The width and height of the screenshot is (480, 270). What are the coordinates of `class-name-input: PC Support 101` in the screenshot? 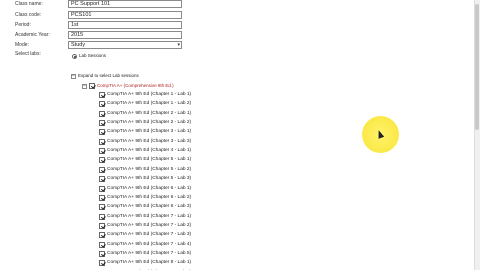 It's located at (125, 4).